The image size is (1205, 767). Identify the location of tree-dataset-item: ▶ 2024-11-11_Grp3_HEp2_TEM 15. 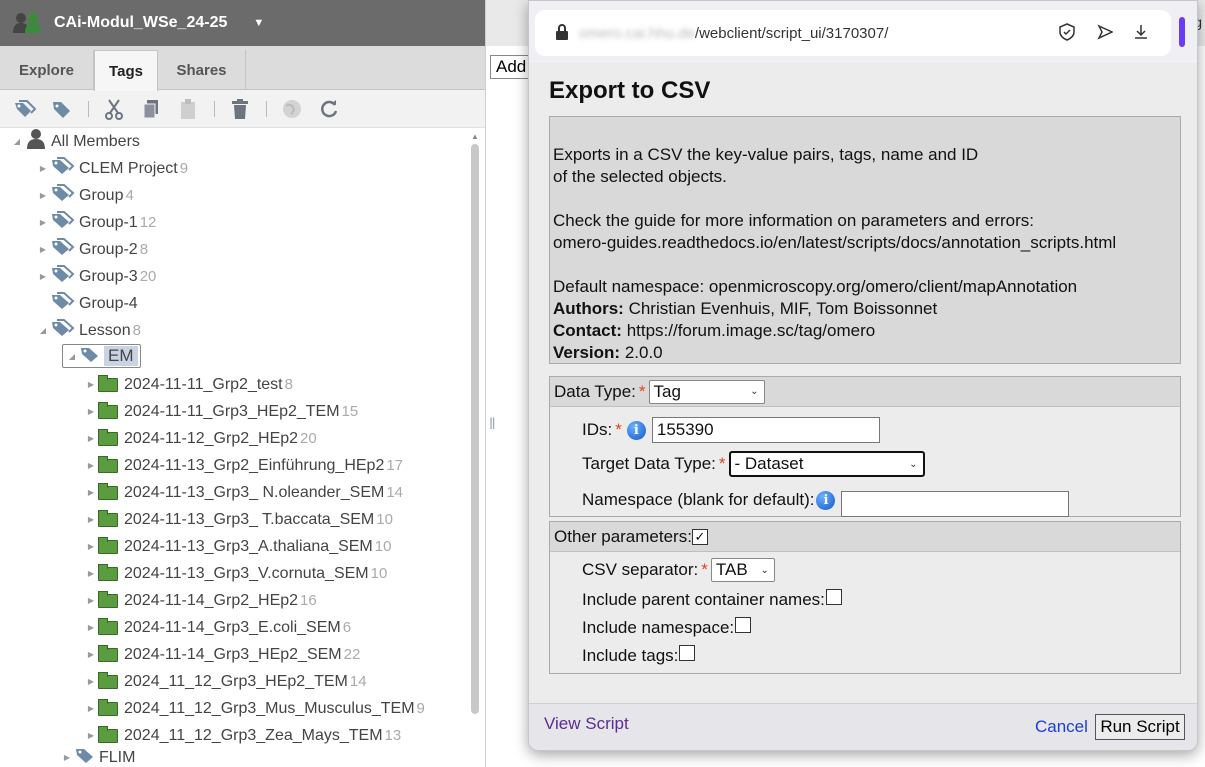
(222, 411).